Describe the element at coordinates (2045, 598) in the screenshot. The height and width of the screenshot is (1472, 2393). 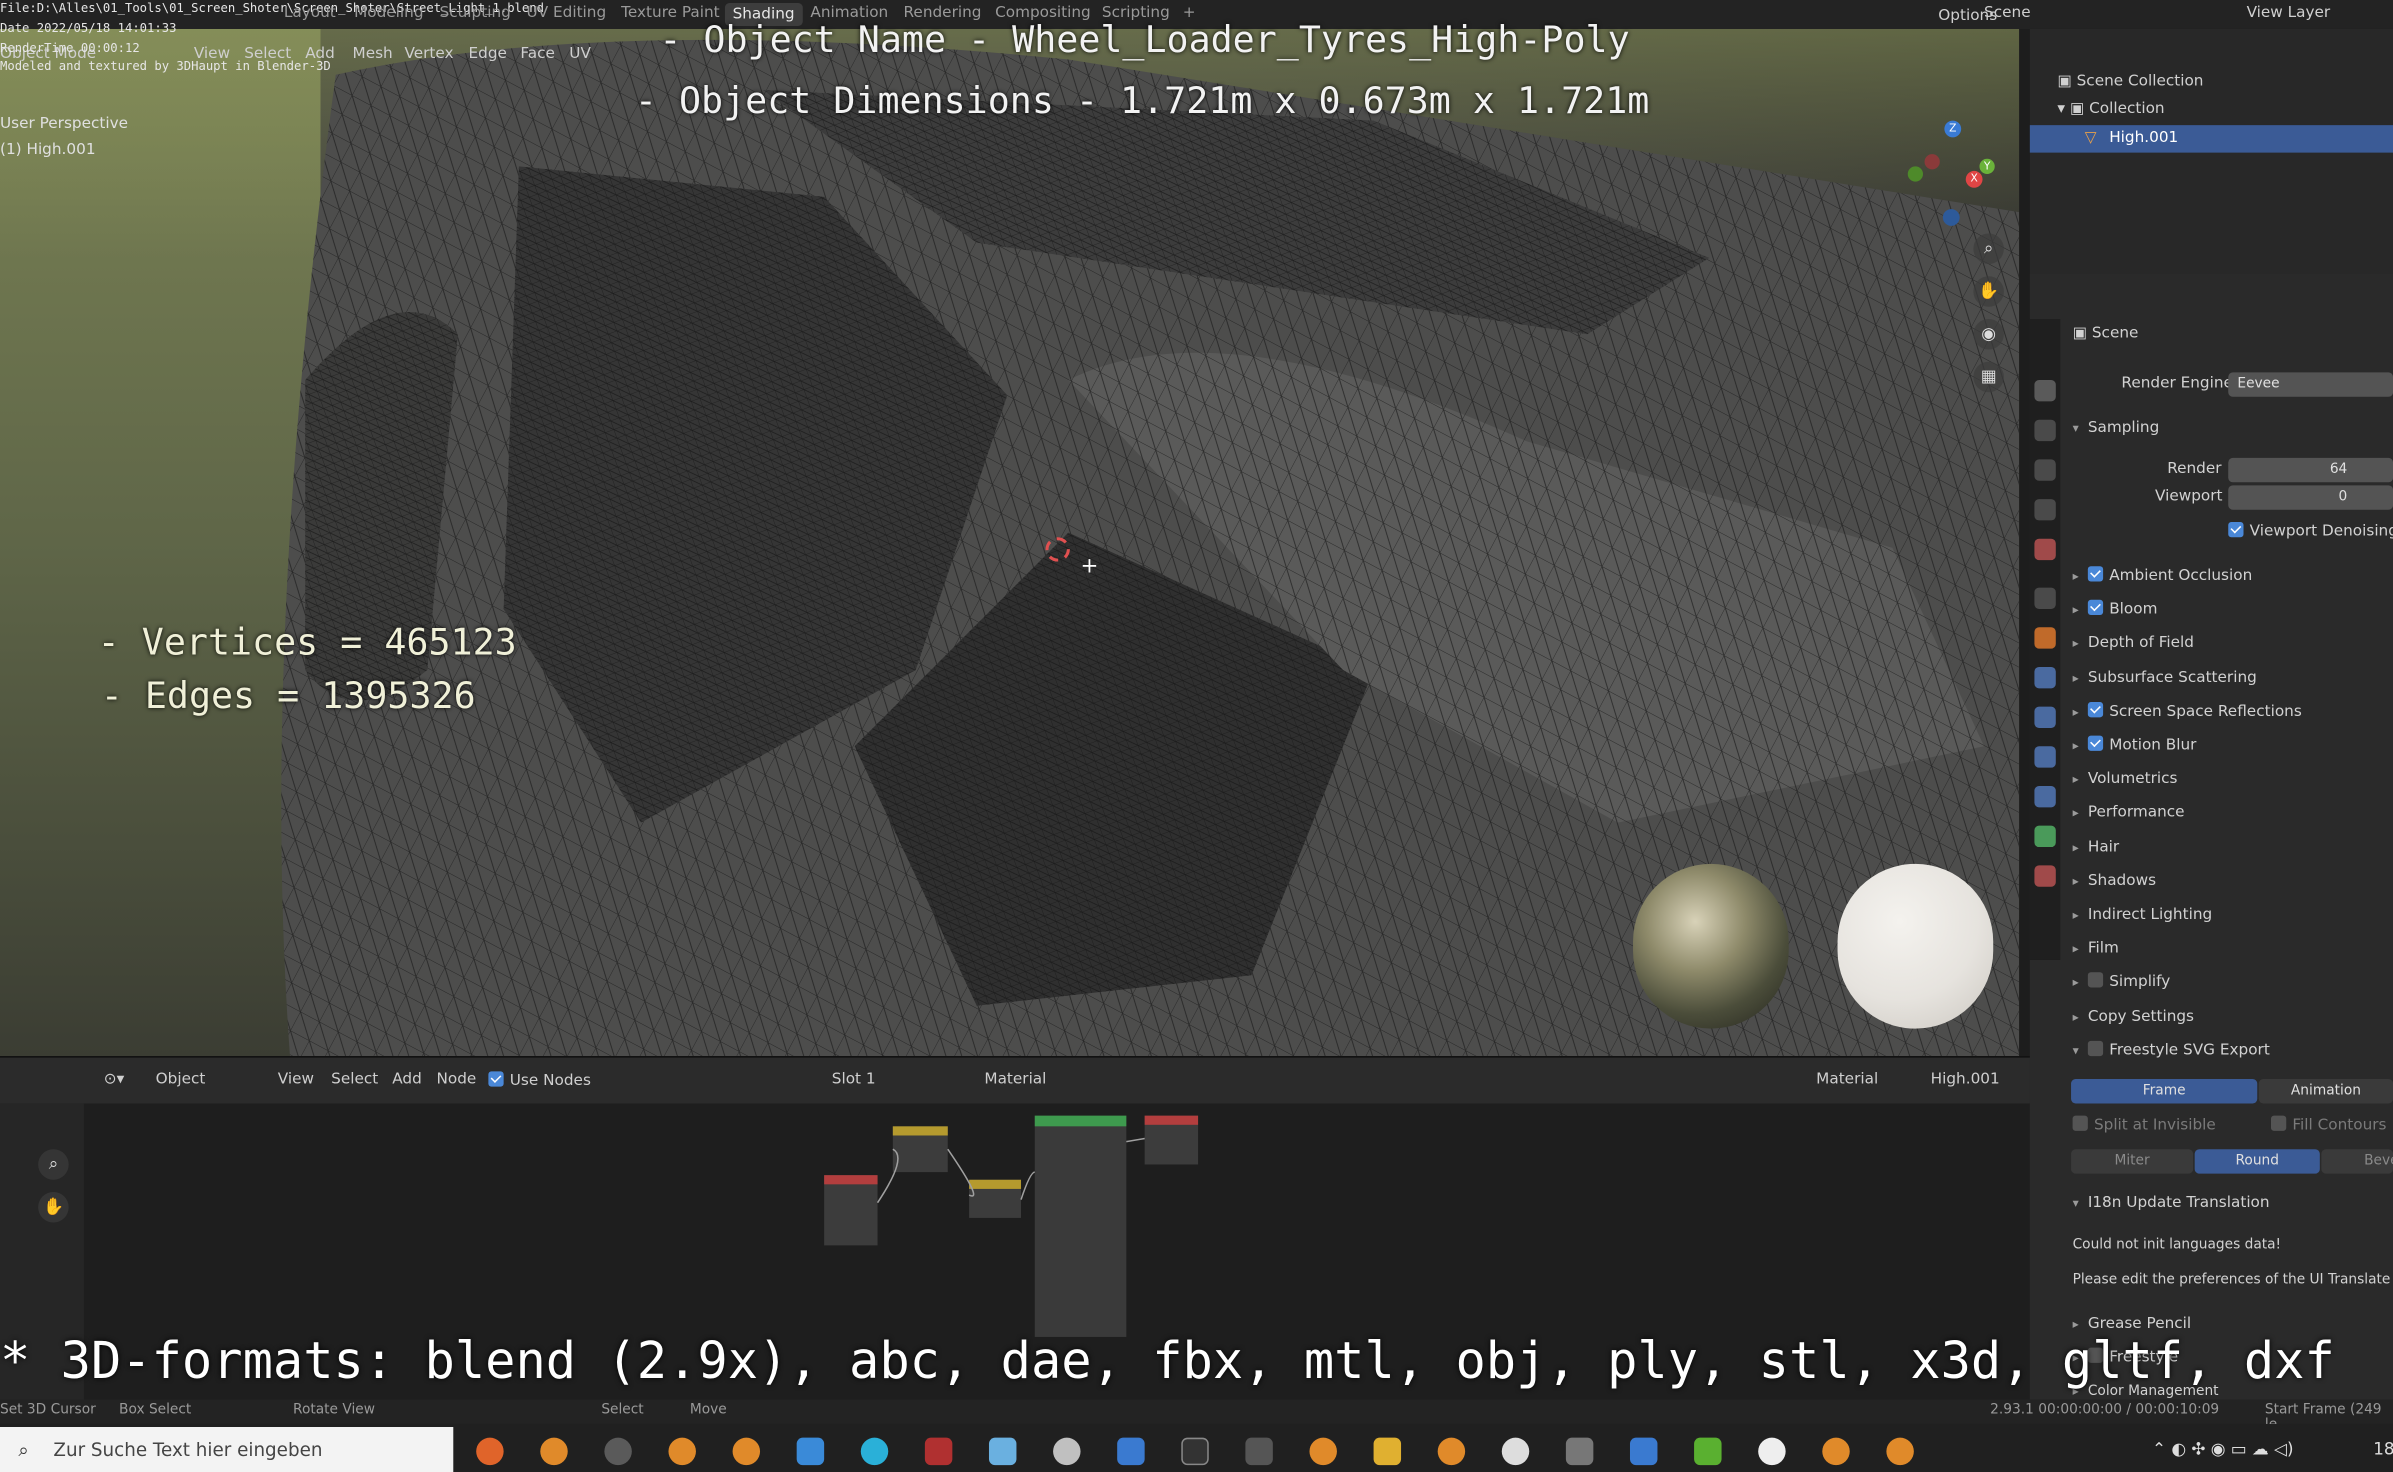
I see `collection-tab-icon` at that location.